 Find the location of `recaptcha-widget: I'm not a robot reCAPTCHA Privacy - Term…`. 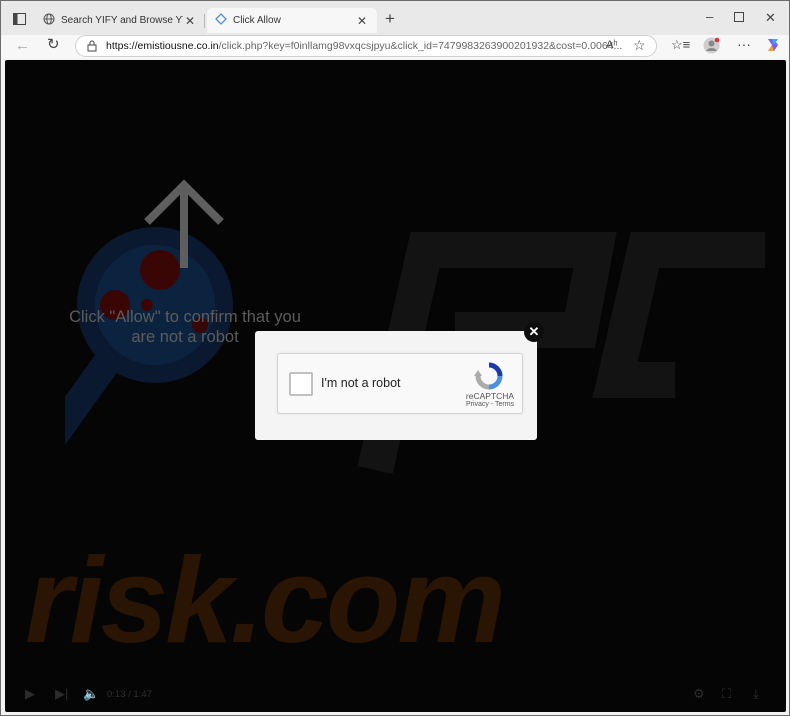

recaptcha-widget: I'm not a robot reCAPTCHA Privacy - Term… is located at coordinates (400, 383).